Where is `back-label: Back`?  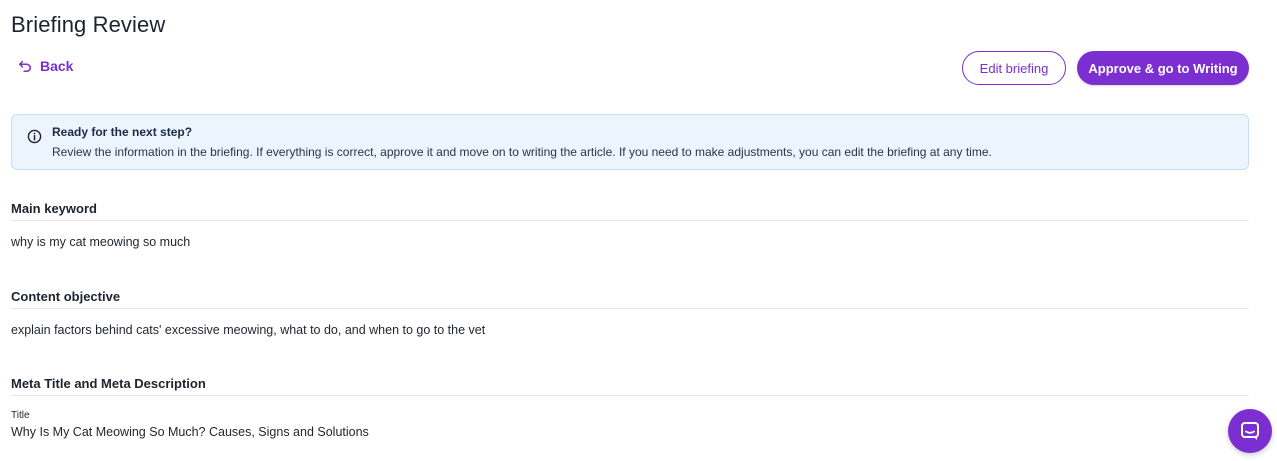
back-label: Back is located at coordinates (57, 66).